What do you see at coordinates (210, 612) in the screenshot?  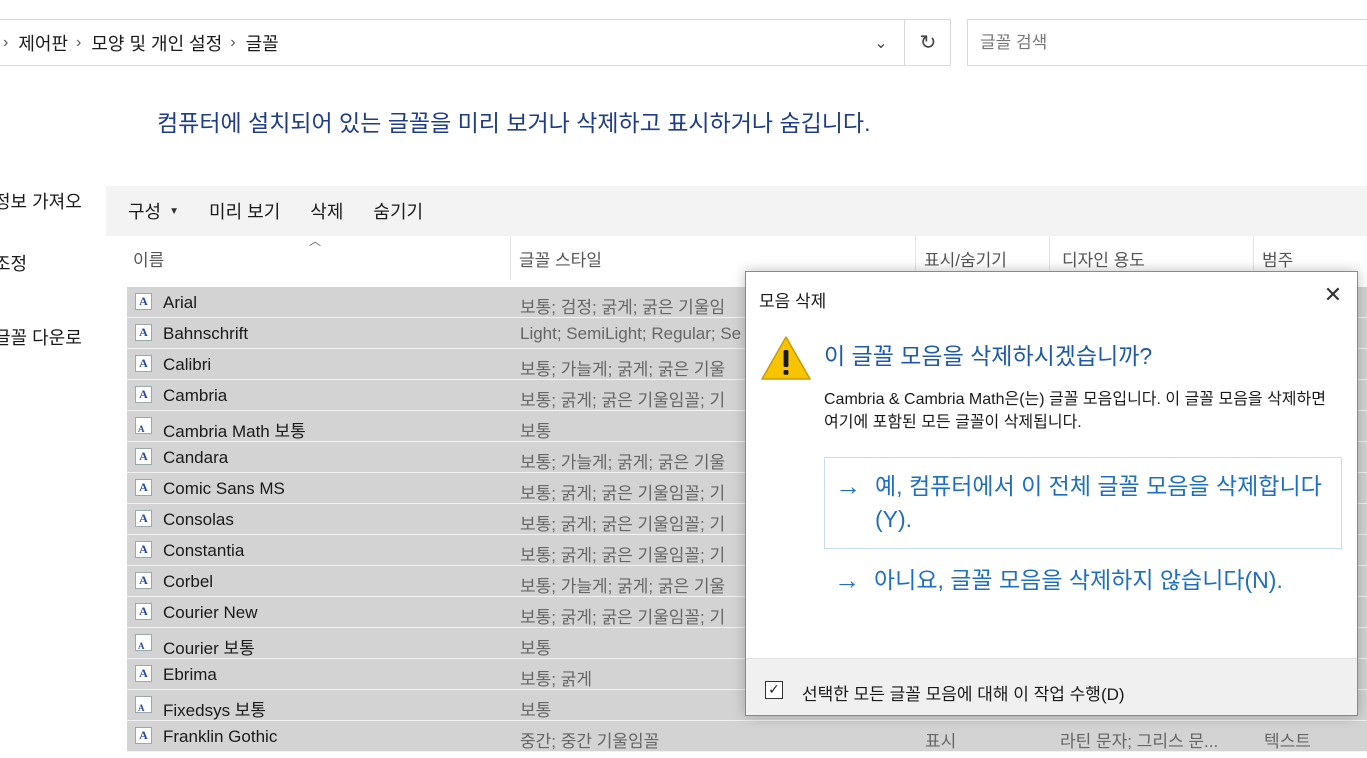 I see `font-name: Courier New` at bounding box center [210, 612].